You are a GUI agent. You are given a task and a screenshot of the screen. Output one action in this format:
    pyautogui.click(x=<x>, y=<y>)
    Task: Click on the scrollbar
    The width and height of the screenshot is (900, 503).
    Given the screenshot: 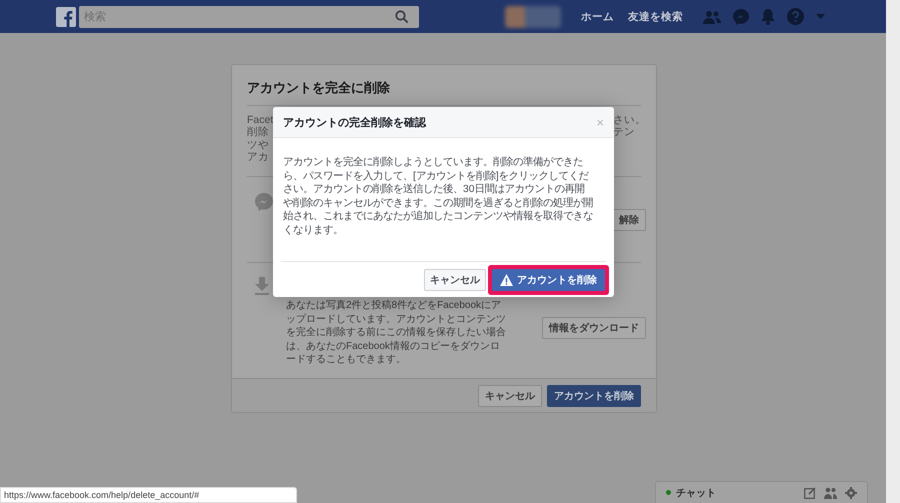 What is the action you would take?
    pyautogui.click(x=893, y=251)
    